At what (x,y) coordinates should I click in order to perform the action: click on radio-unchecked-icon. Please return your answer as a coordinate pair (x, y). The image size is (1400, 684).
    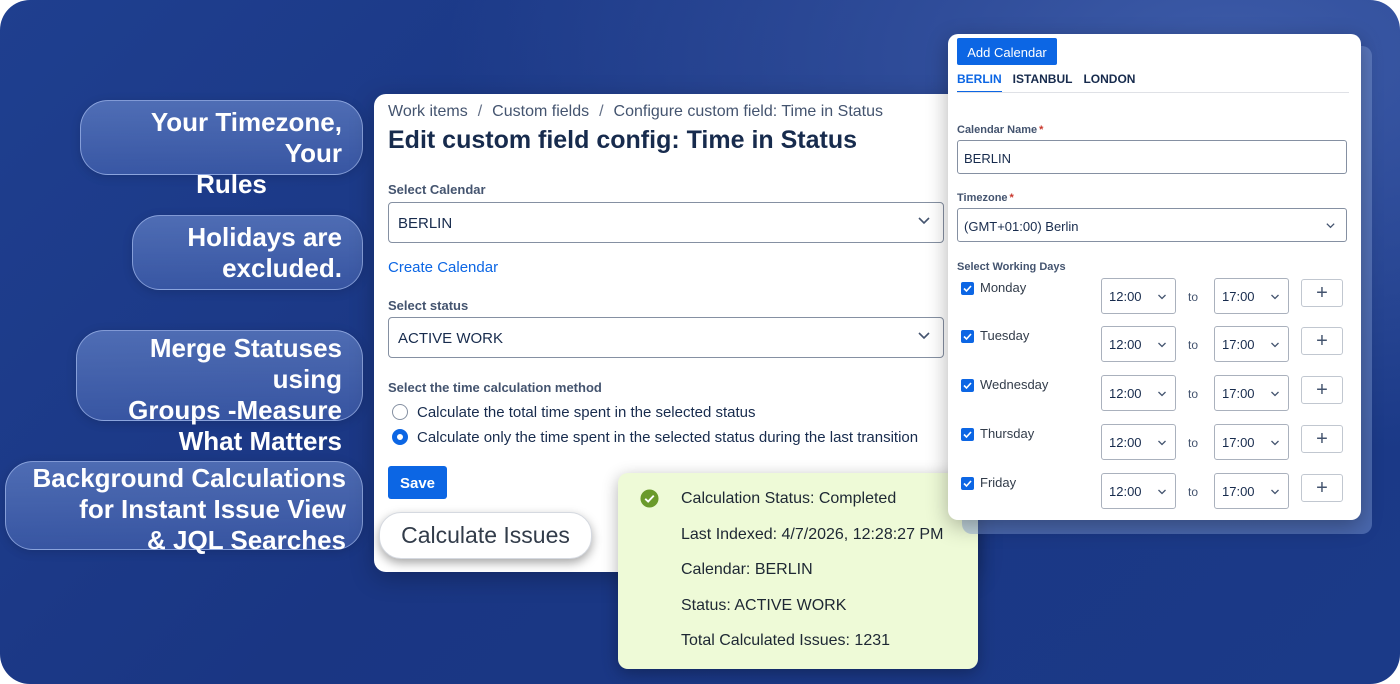
    Looking at the image, I should click on (400, 412).